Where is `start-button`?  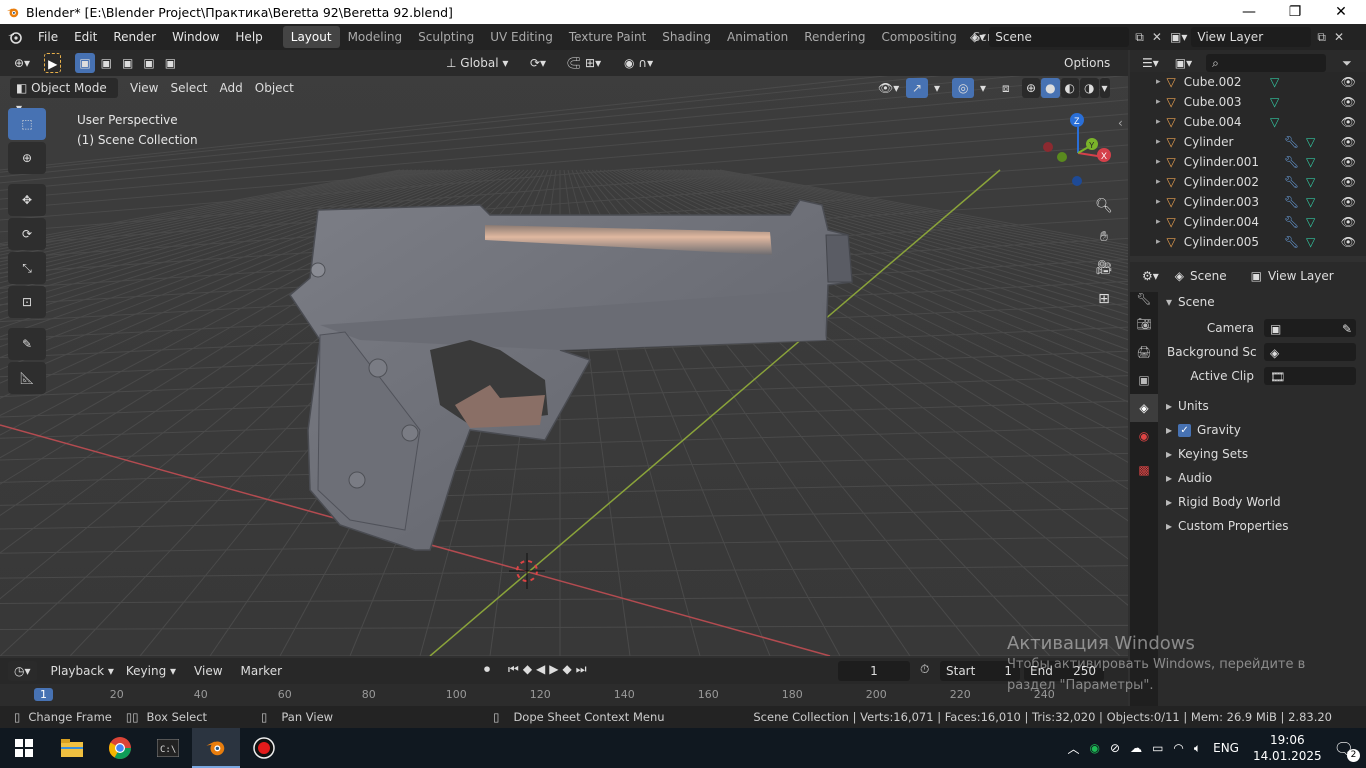
start-button is located at coordinates (24, 748).